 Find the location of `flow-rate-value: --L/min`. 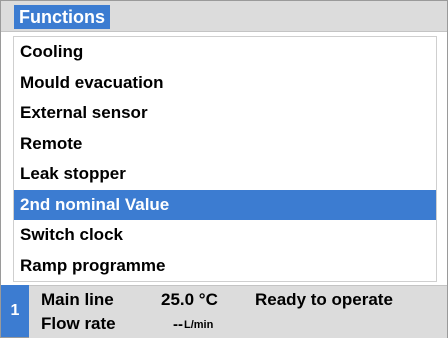

flow-rate-value: --L/min is located at coordinates (193, 324).